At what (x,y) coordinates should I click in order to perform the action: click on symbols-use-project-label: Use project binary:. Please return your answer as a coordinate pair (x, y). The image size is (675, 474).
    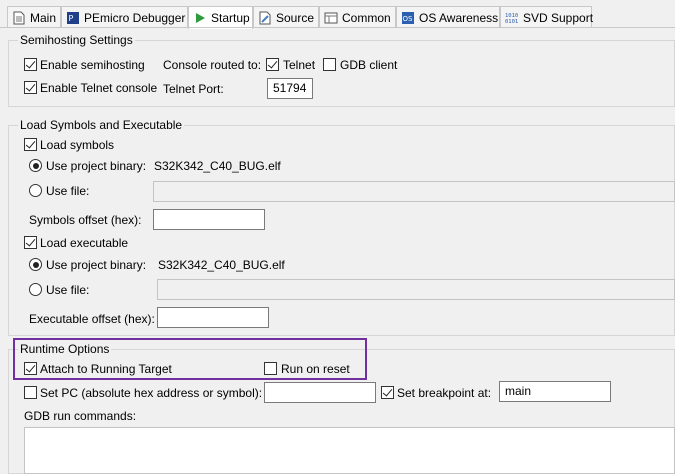
    Looking at the image, I should click on (96, 166).